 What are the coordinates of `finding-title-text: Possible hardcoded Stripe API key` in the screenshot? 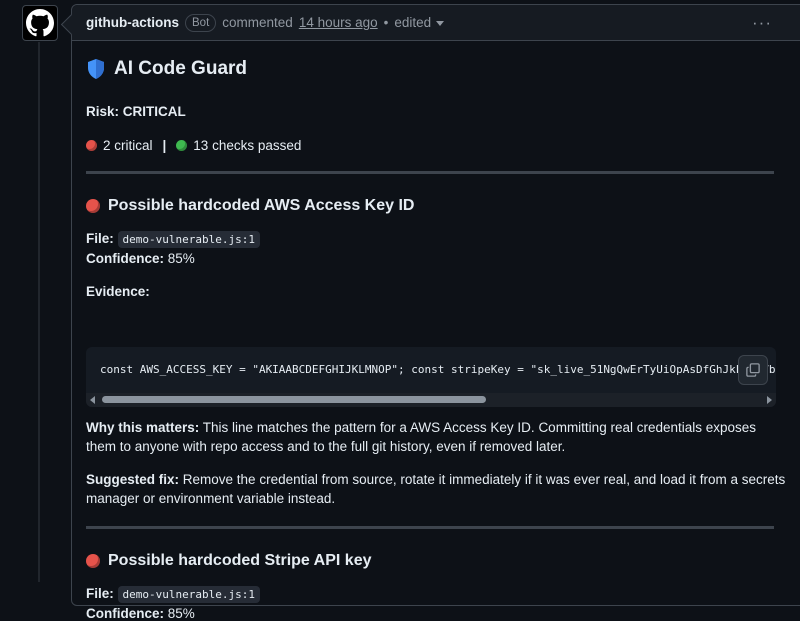 It's located at (240, 560).